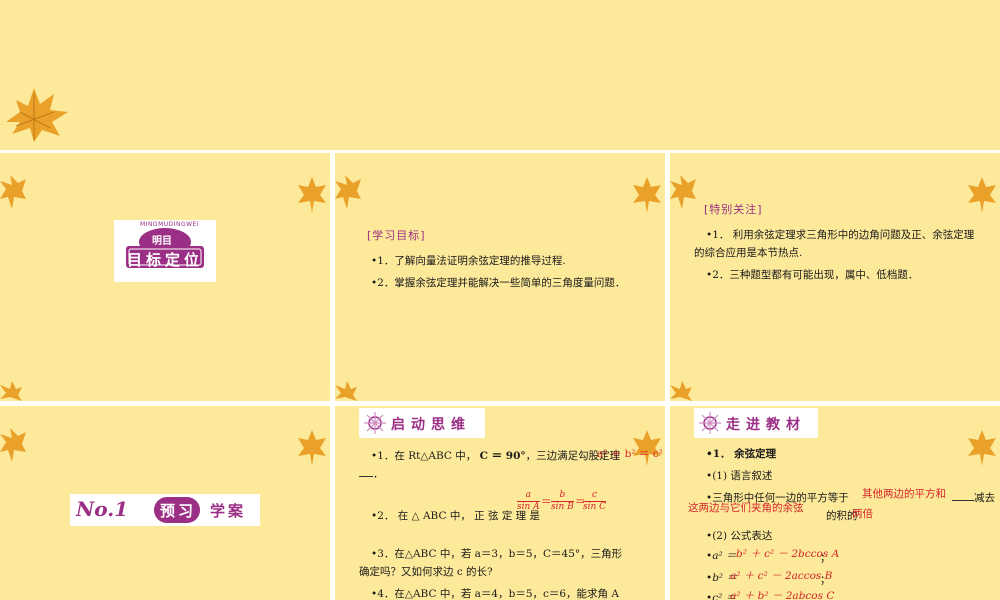 The height and width of the screenshot is (600, 1000). What do you see at coordinates (739, 476) in the screenshot?
I see `subsection-verbal: •(1) 语言叙述` at bounding box center [739, 476].